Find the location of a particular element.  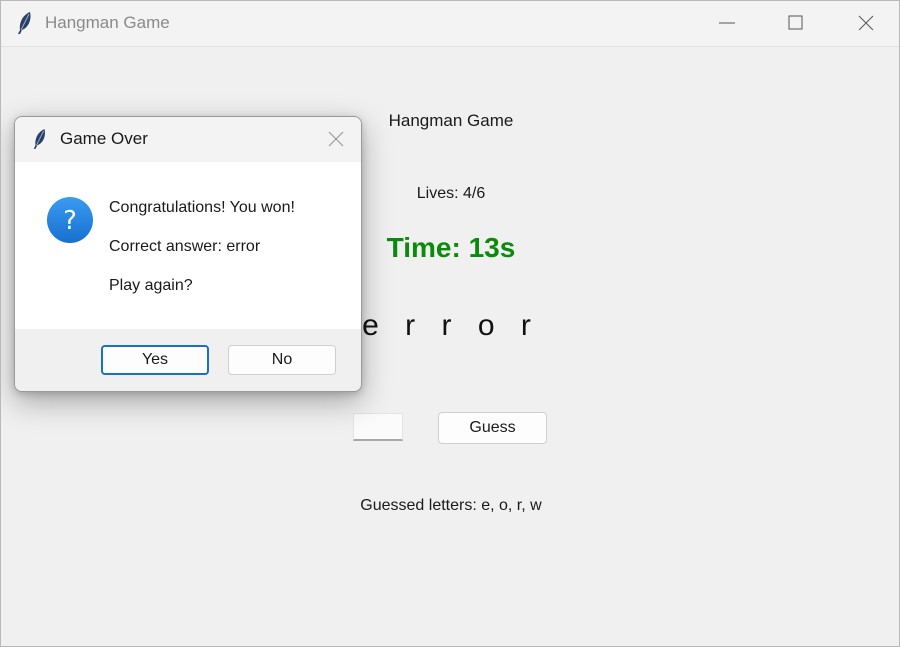

maximize-button is located at coordinates (796, 23).